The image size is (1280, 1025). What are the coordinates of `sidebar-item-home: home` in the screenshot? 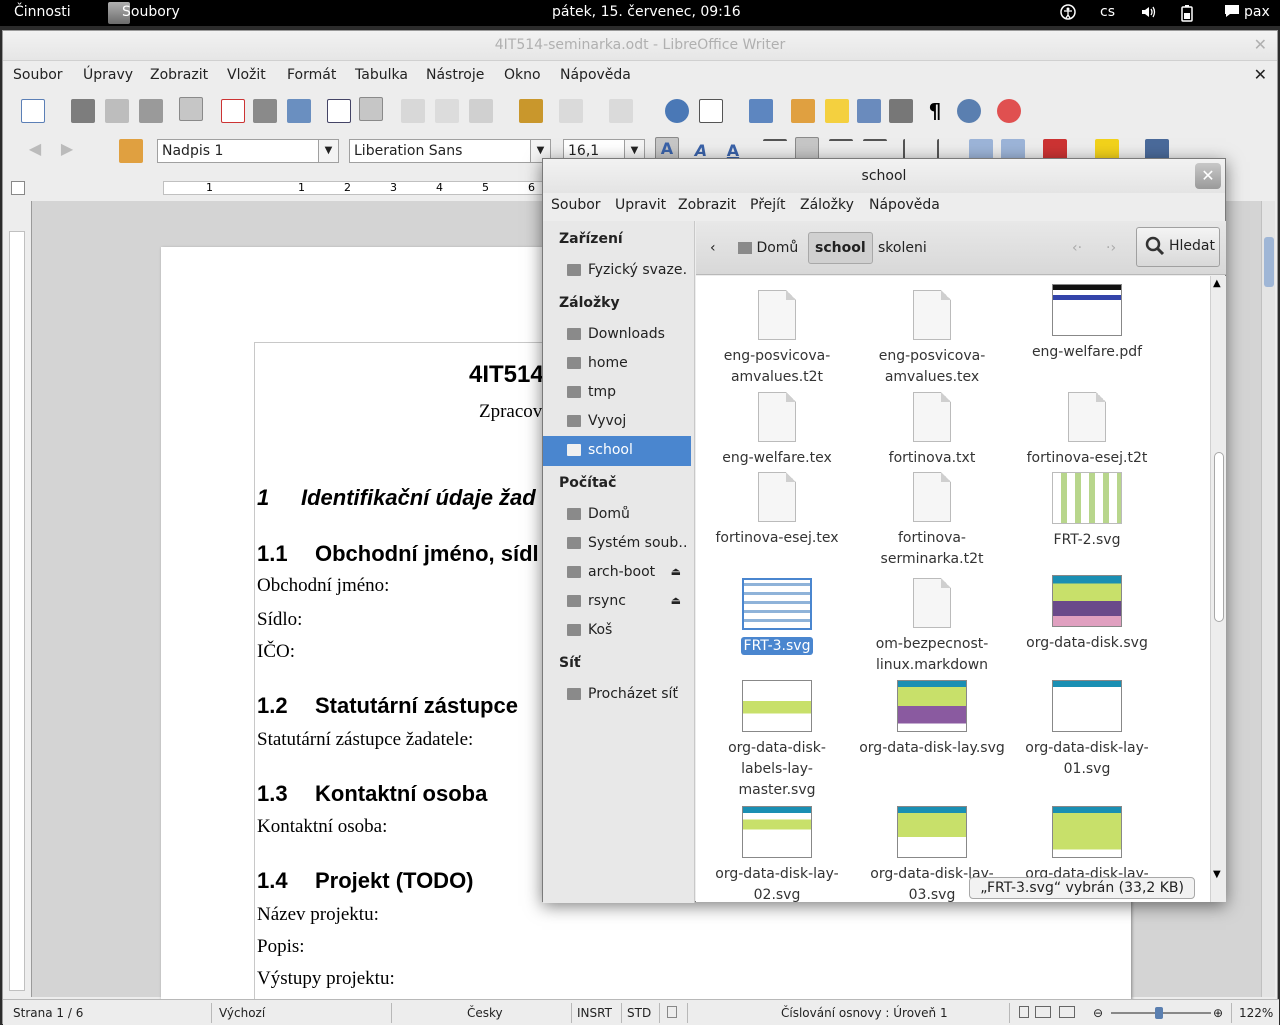 It's located at (617, 364).